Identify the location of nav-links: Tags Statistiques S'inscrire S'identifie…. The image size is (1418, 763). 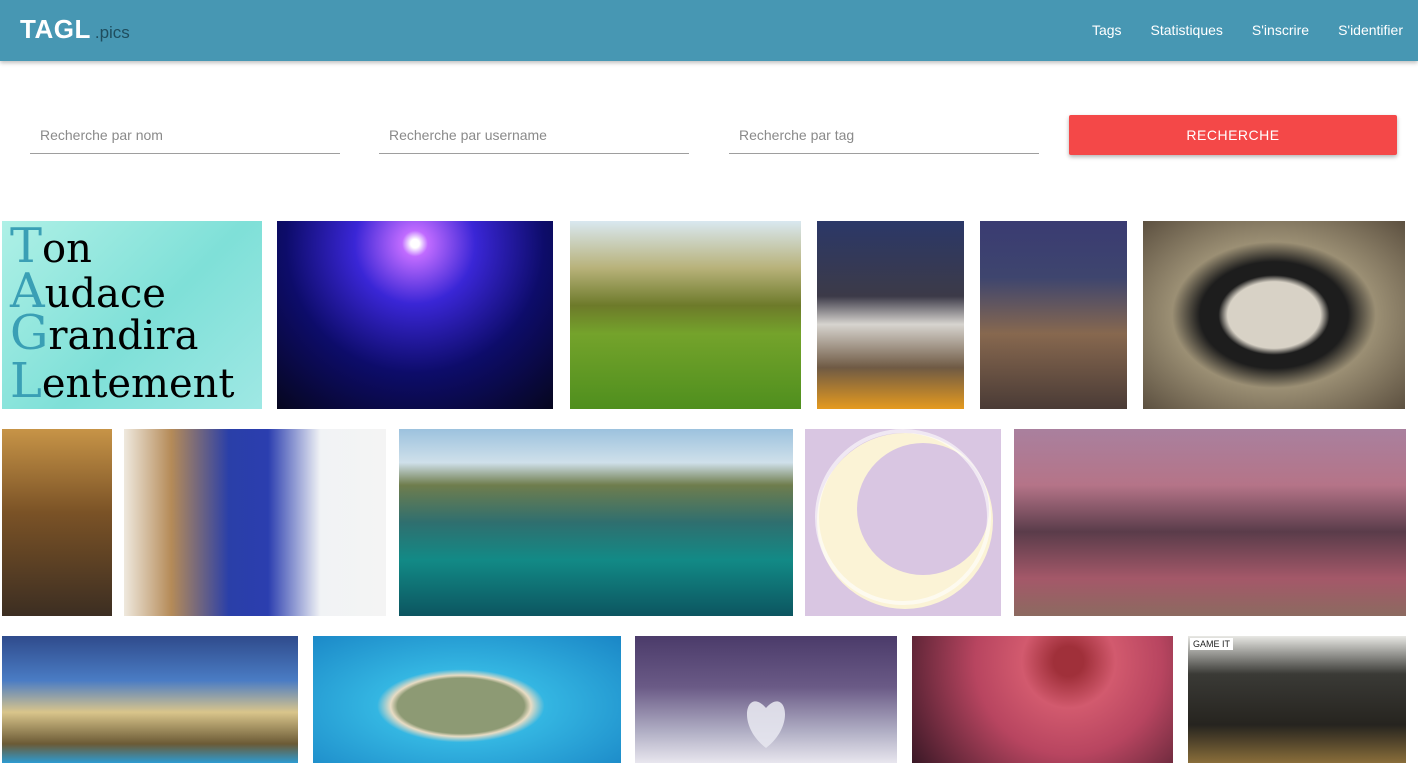
(1233, 30).